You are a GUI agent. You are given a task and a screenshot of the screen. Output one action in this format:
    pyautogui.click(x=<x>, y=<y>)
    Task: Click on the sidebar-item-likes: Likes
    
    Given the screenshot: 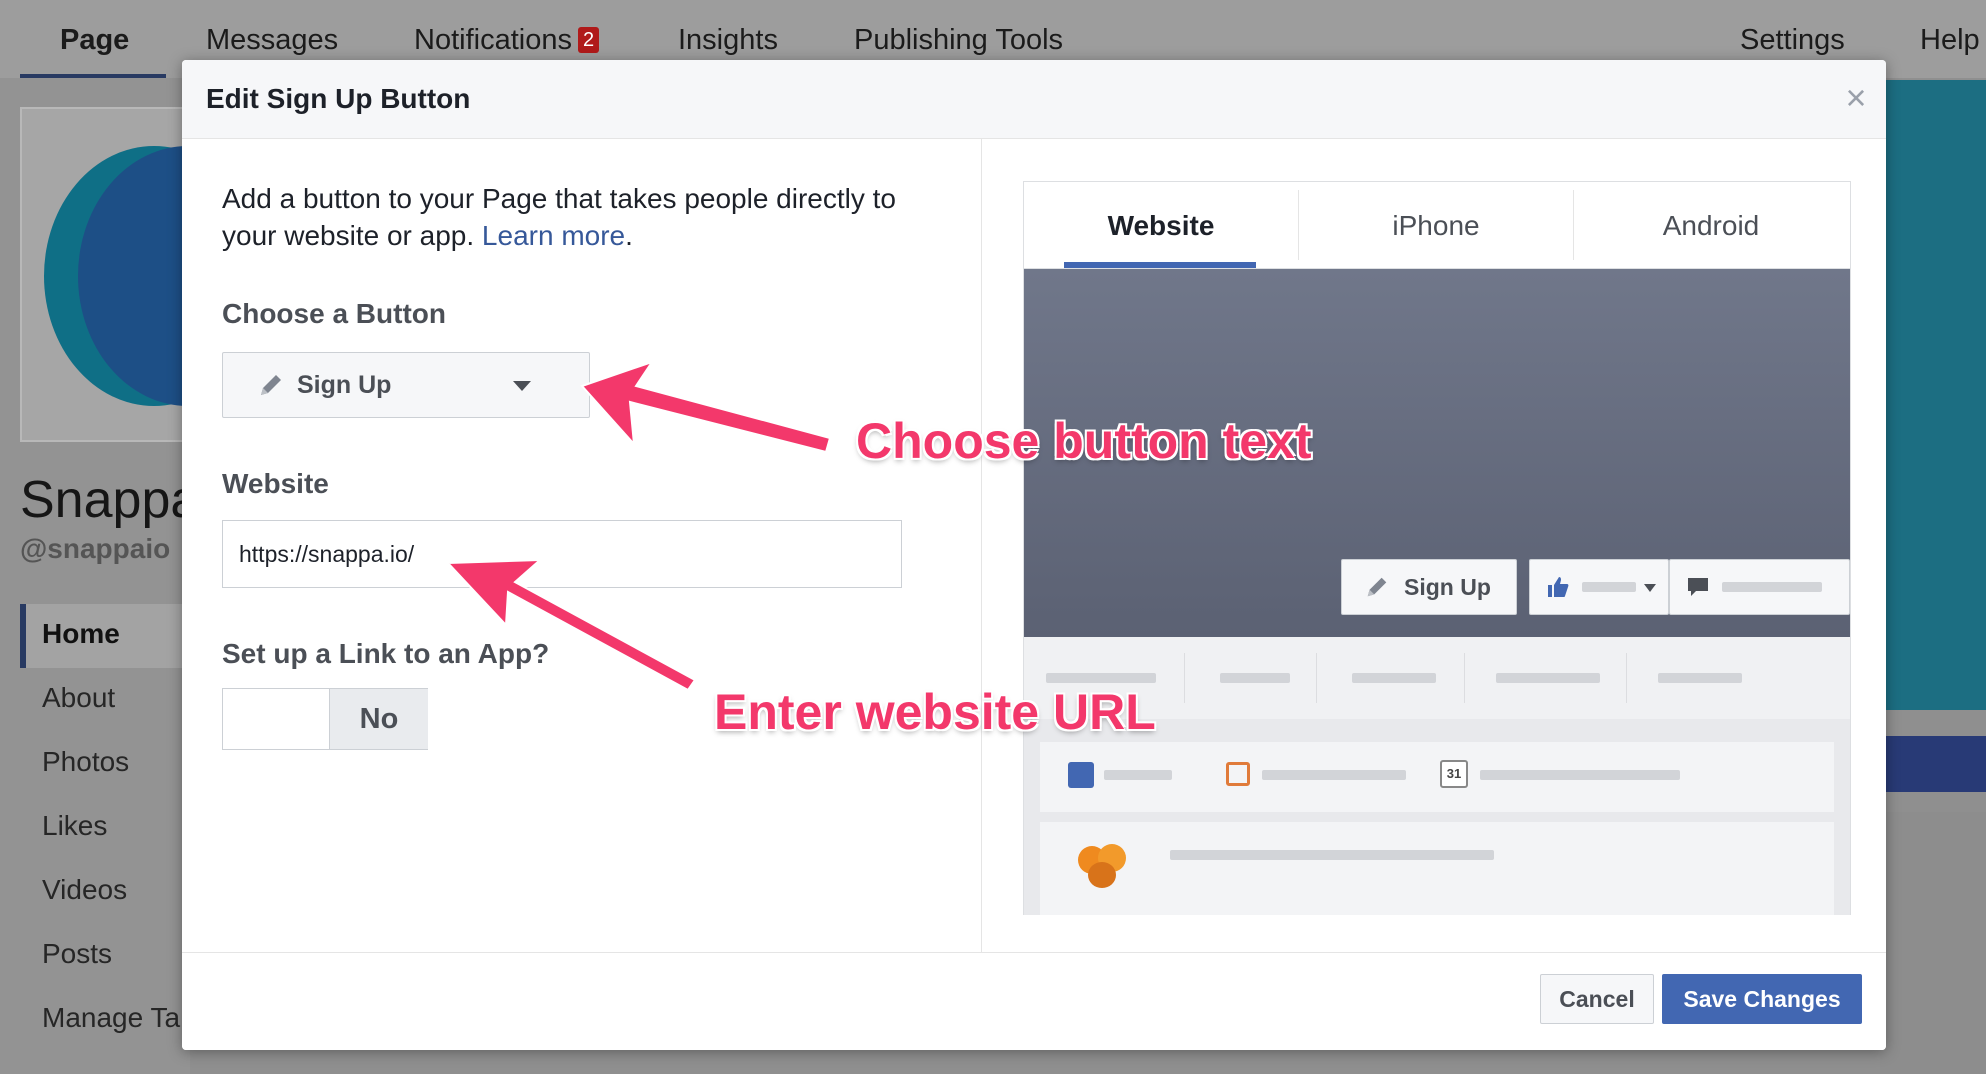 What is the action you would take?
    pyautogui.click(x=74, y=826)
    